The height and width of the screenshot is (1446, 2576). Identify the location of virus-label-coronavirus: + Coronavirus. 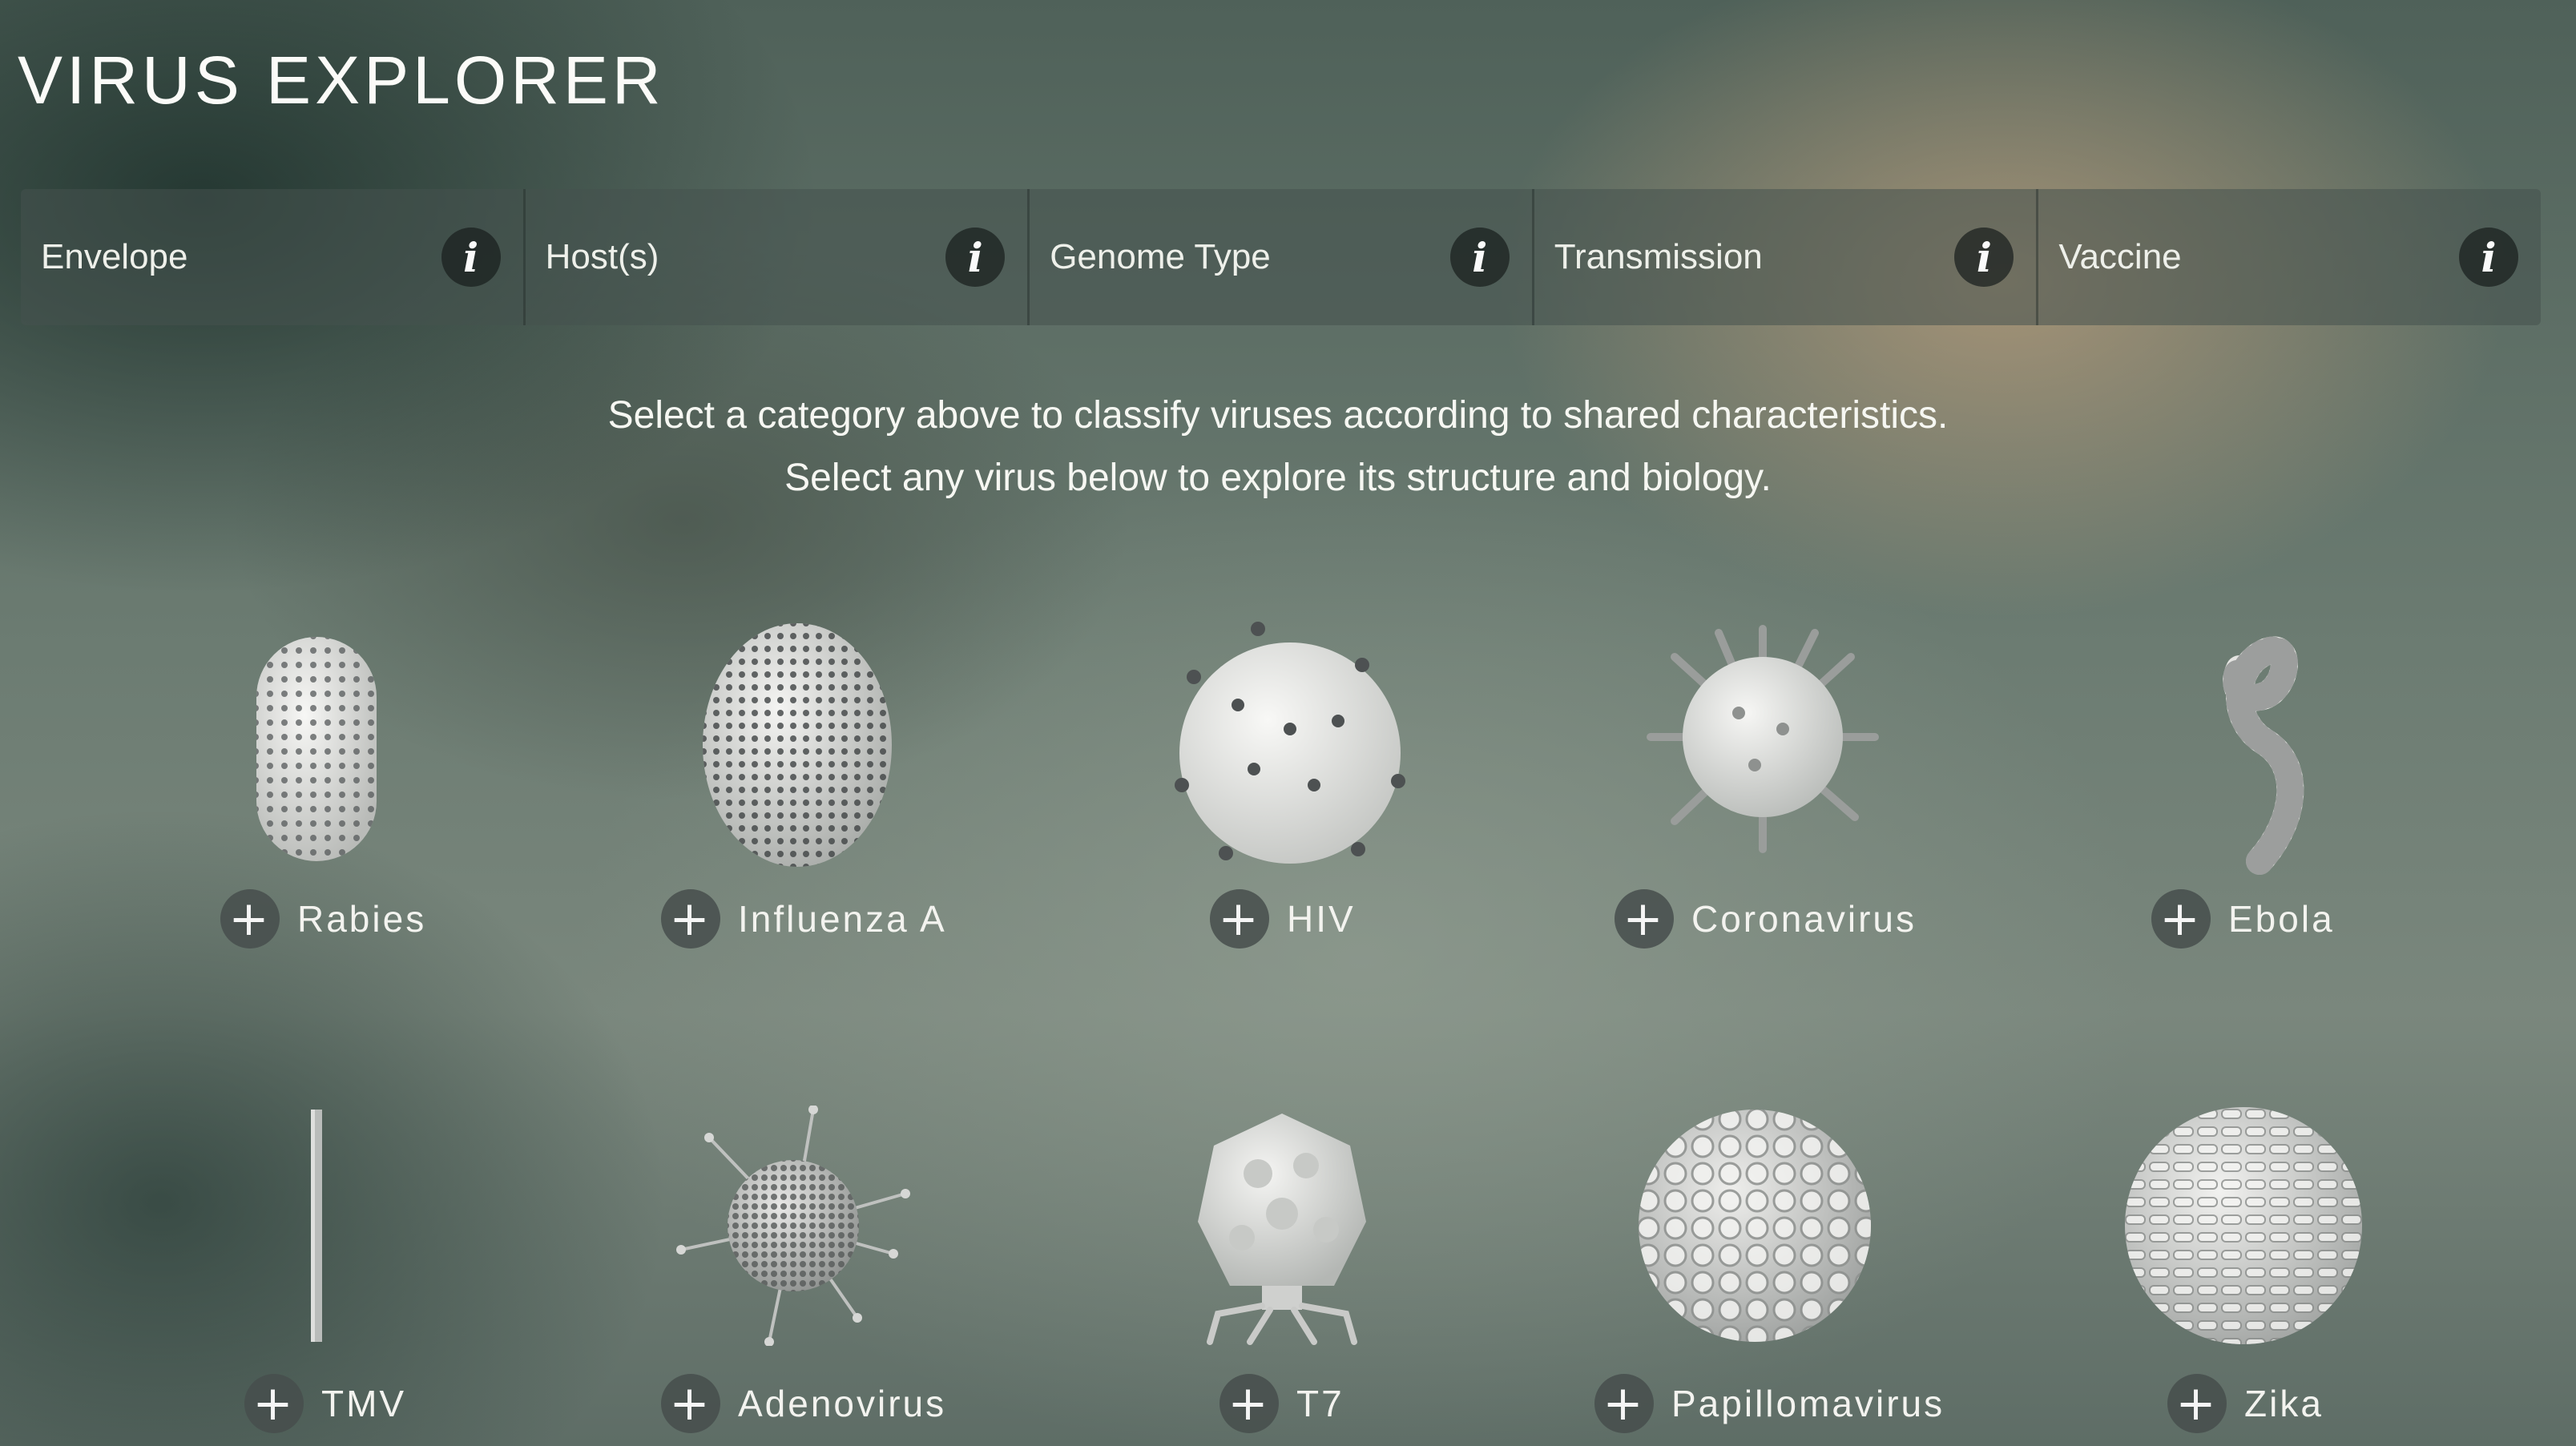
(1766, 919).